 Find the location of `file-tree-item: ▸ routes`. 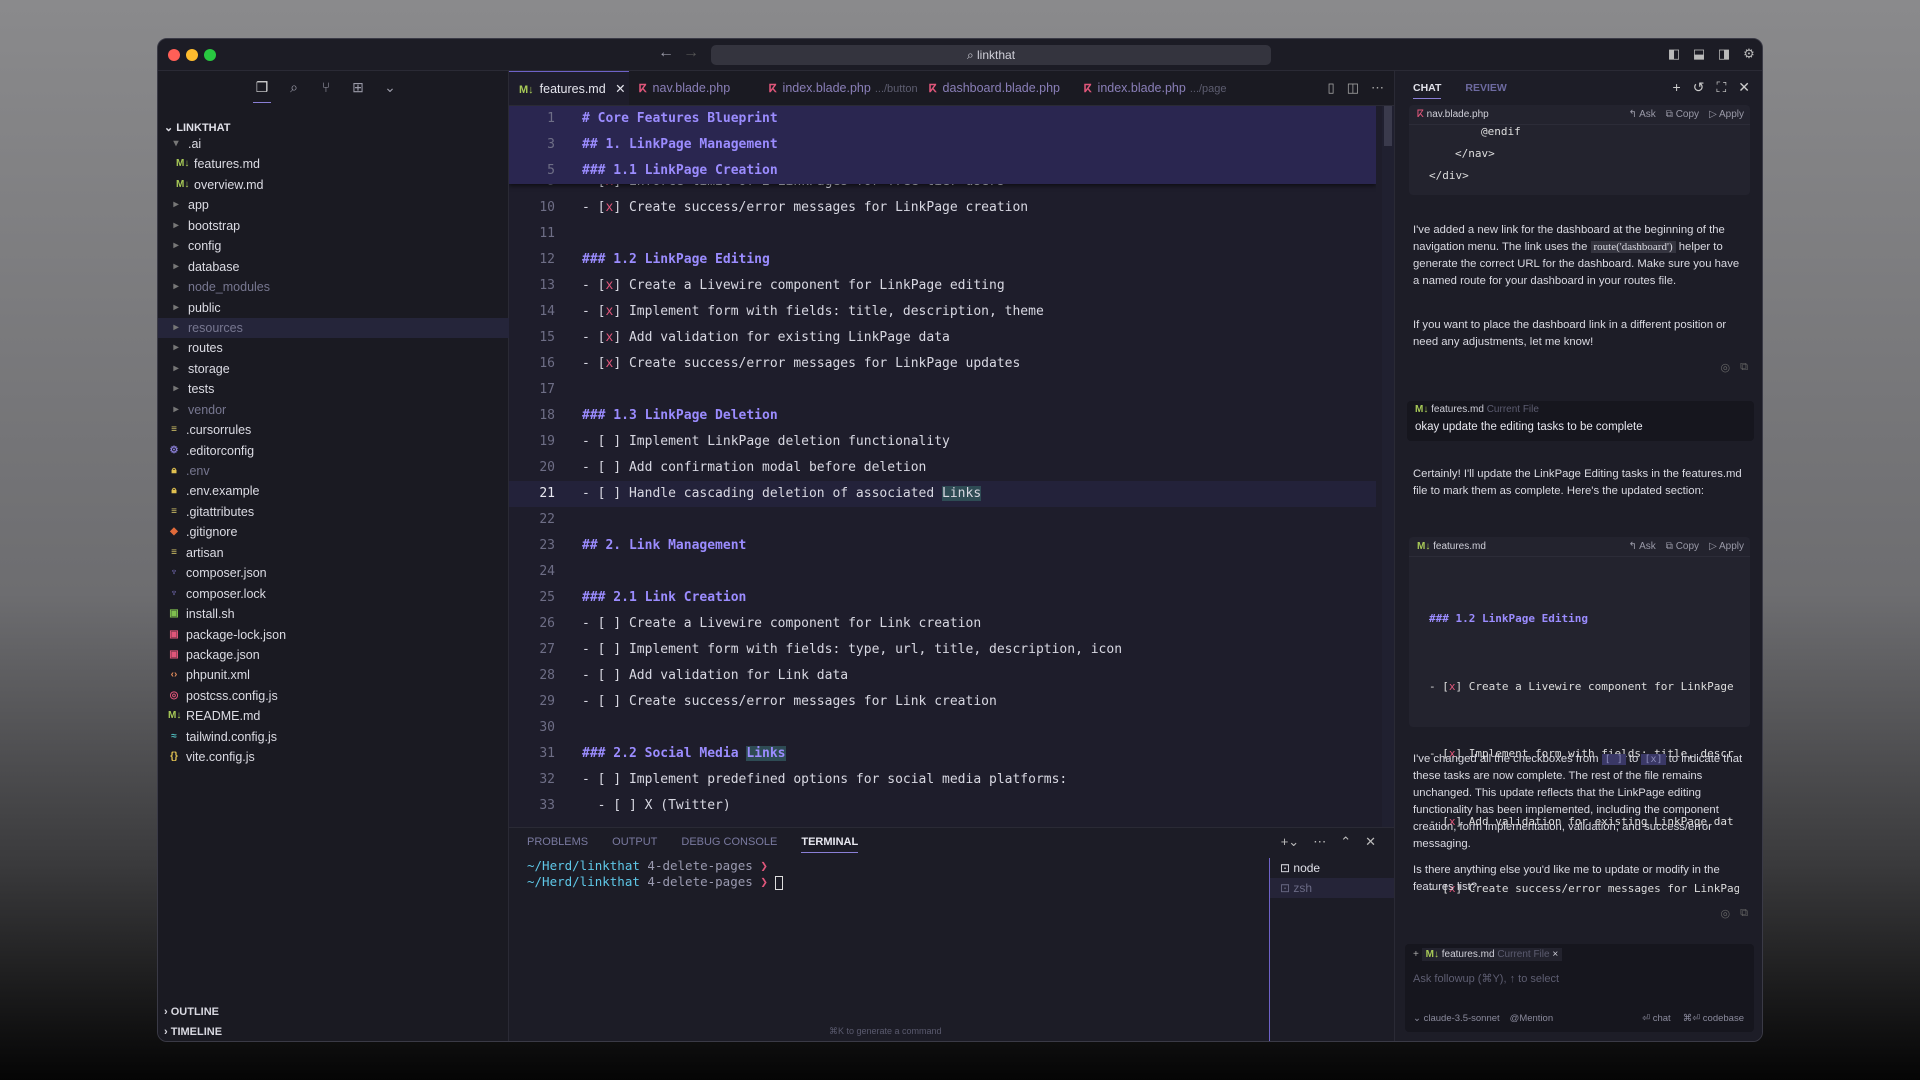

file-tree-item: ▸ routes is located at coordinates (333, 348).